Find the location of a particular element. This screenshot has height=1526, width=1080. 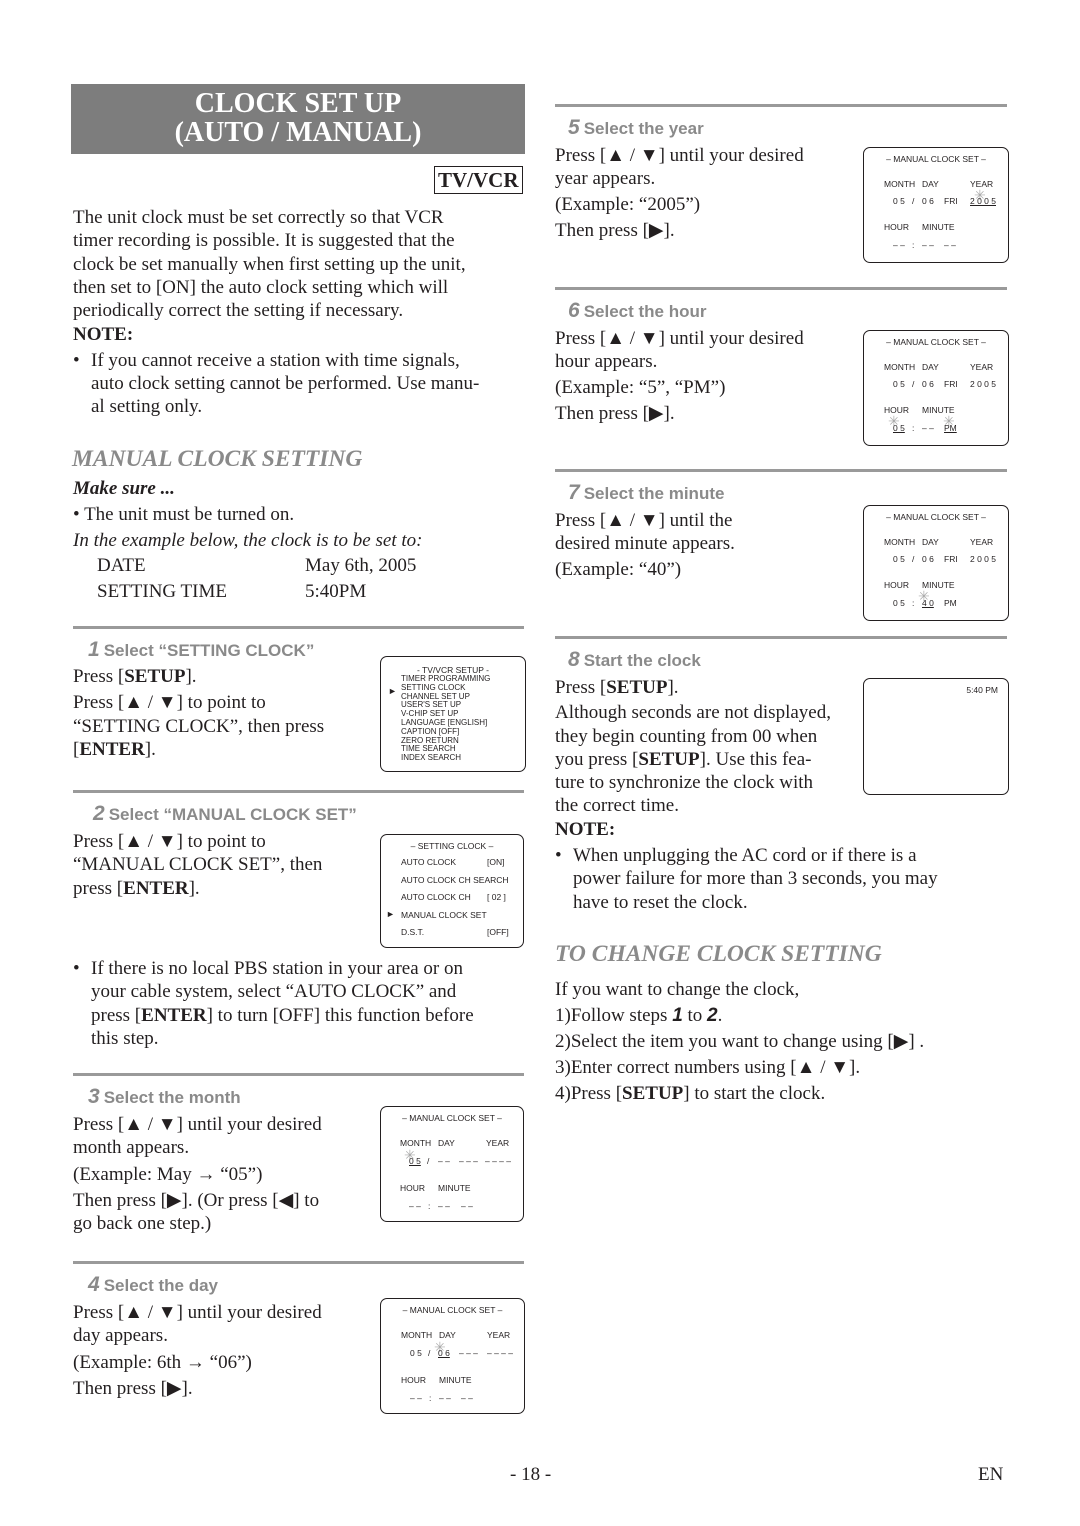

step-8-heading: 8 Start the clock is located at coordinates (634, 660).